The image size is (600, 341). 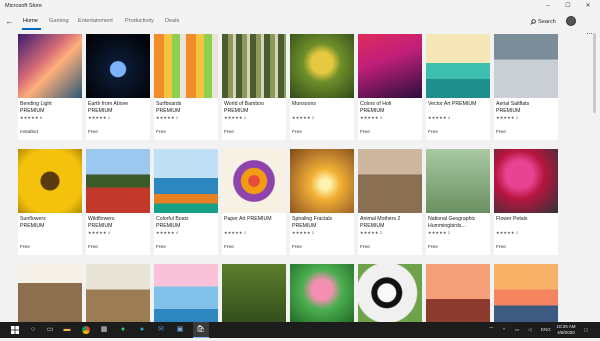 I want to click on search-taskbar-icon: ○, so click(x=33, y=330).